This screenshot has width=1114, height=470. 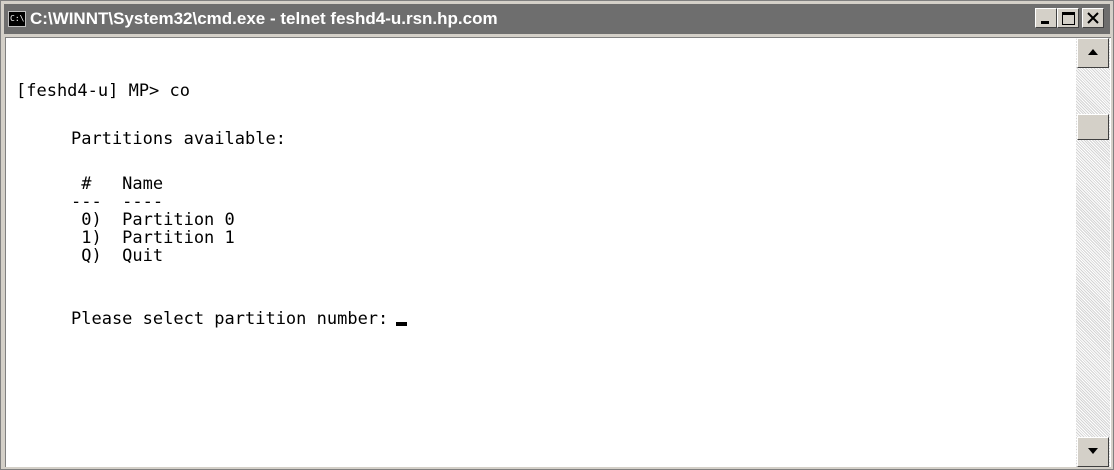 What do you see at coordinates (1093, 127) in the screenshot?
I see `scrollbar-thumb` at bounding box center [1093, 127].